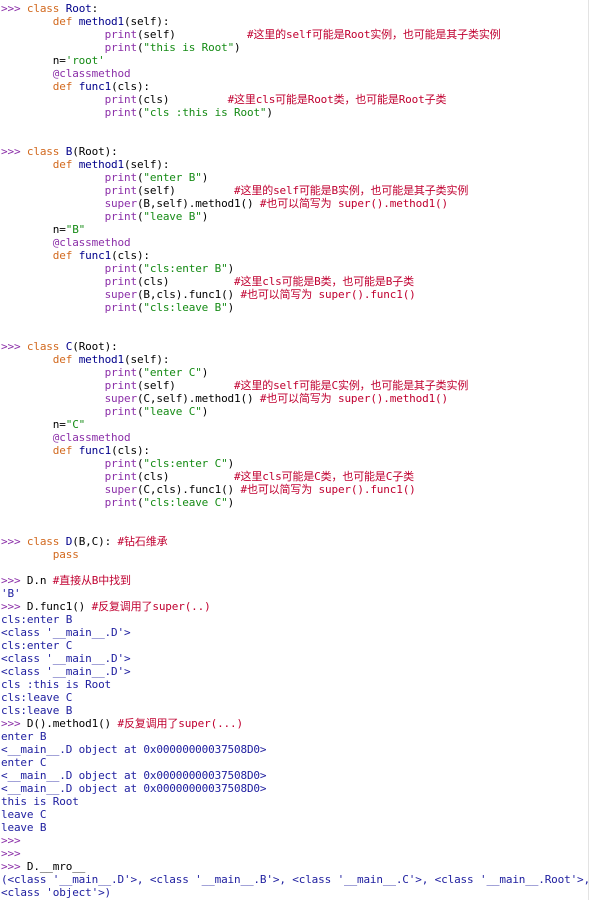 Image resolution: width=599 pixels, height=900 pixels. Describe the element at coordinates (91, 73) in the screenshot. I see `token-builtin: @classmethod` at that location.